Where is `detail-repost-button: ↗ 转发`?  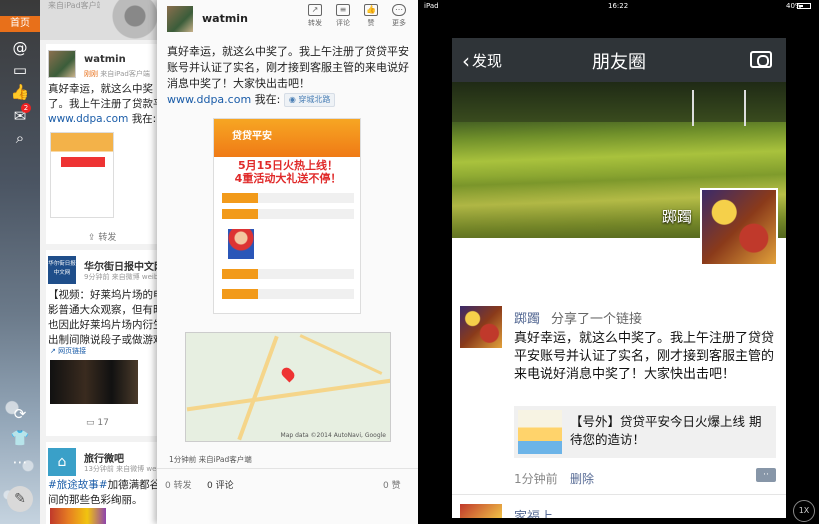
detail-repost-button: ↗ 转发 is located at coordinates (315, 16).